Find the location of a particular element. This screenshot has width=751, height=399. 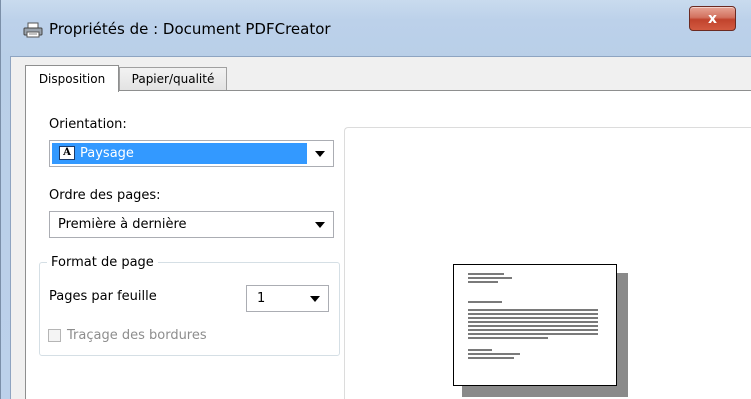

page-preview-thumbnail is located at coordinates (535, 325).